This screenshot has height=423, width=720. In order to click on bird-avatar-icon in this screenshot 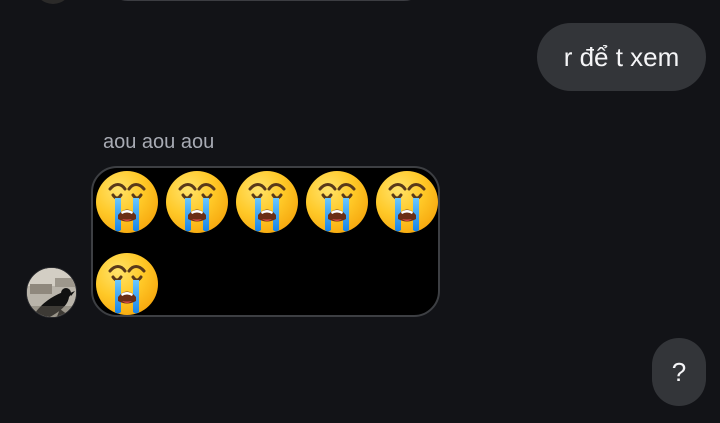, I will do `click(51, 292)`.